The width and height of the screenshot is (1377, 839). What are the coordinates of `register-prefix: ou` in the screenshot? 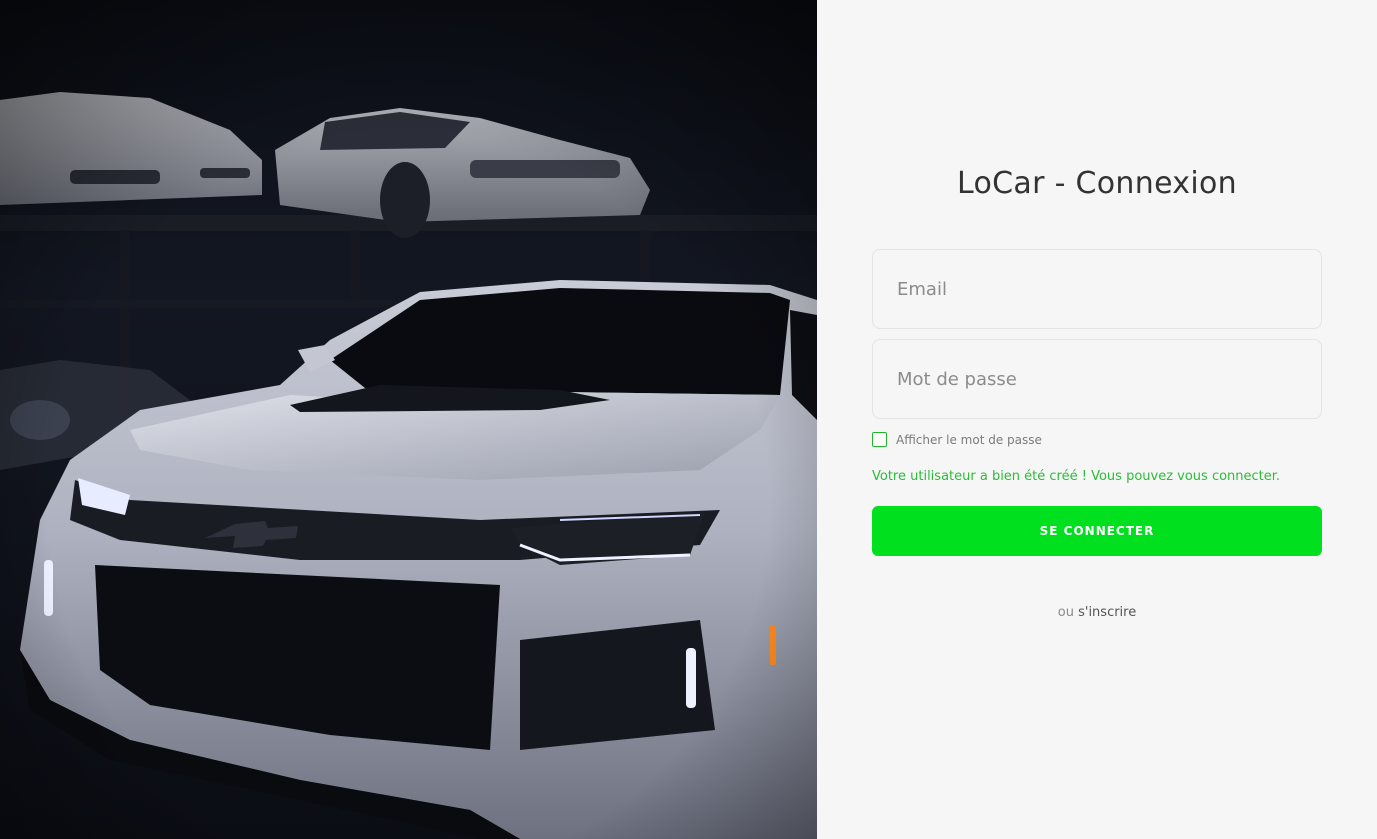 It's located at (1065, 612).